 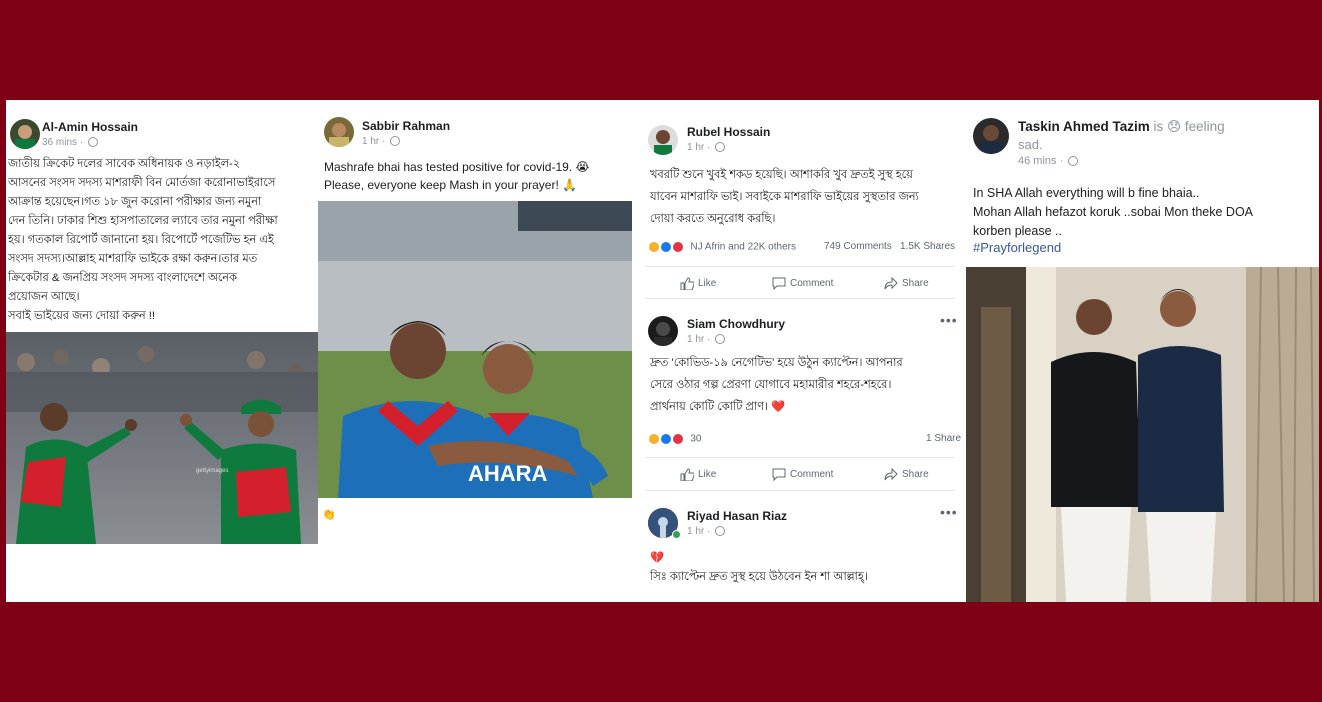 I want to click on feeling-status: is 😞 feeling, so click(x=1189, y=126).